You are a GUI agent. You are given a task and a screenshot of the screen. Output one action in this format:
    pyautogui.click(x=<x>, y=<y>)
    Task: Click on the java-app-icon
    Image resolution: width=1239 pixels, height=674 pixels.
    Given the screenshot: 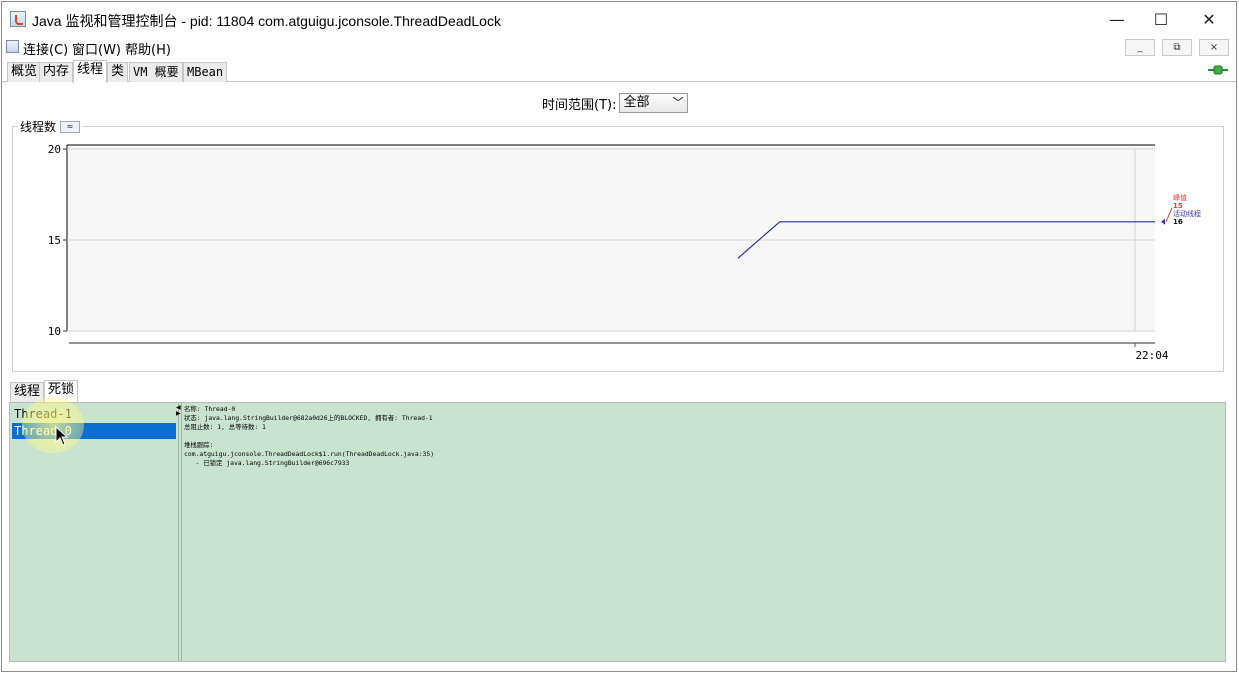 What is the action you would take?
    pyautogui.click(x=18, y=19)
    